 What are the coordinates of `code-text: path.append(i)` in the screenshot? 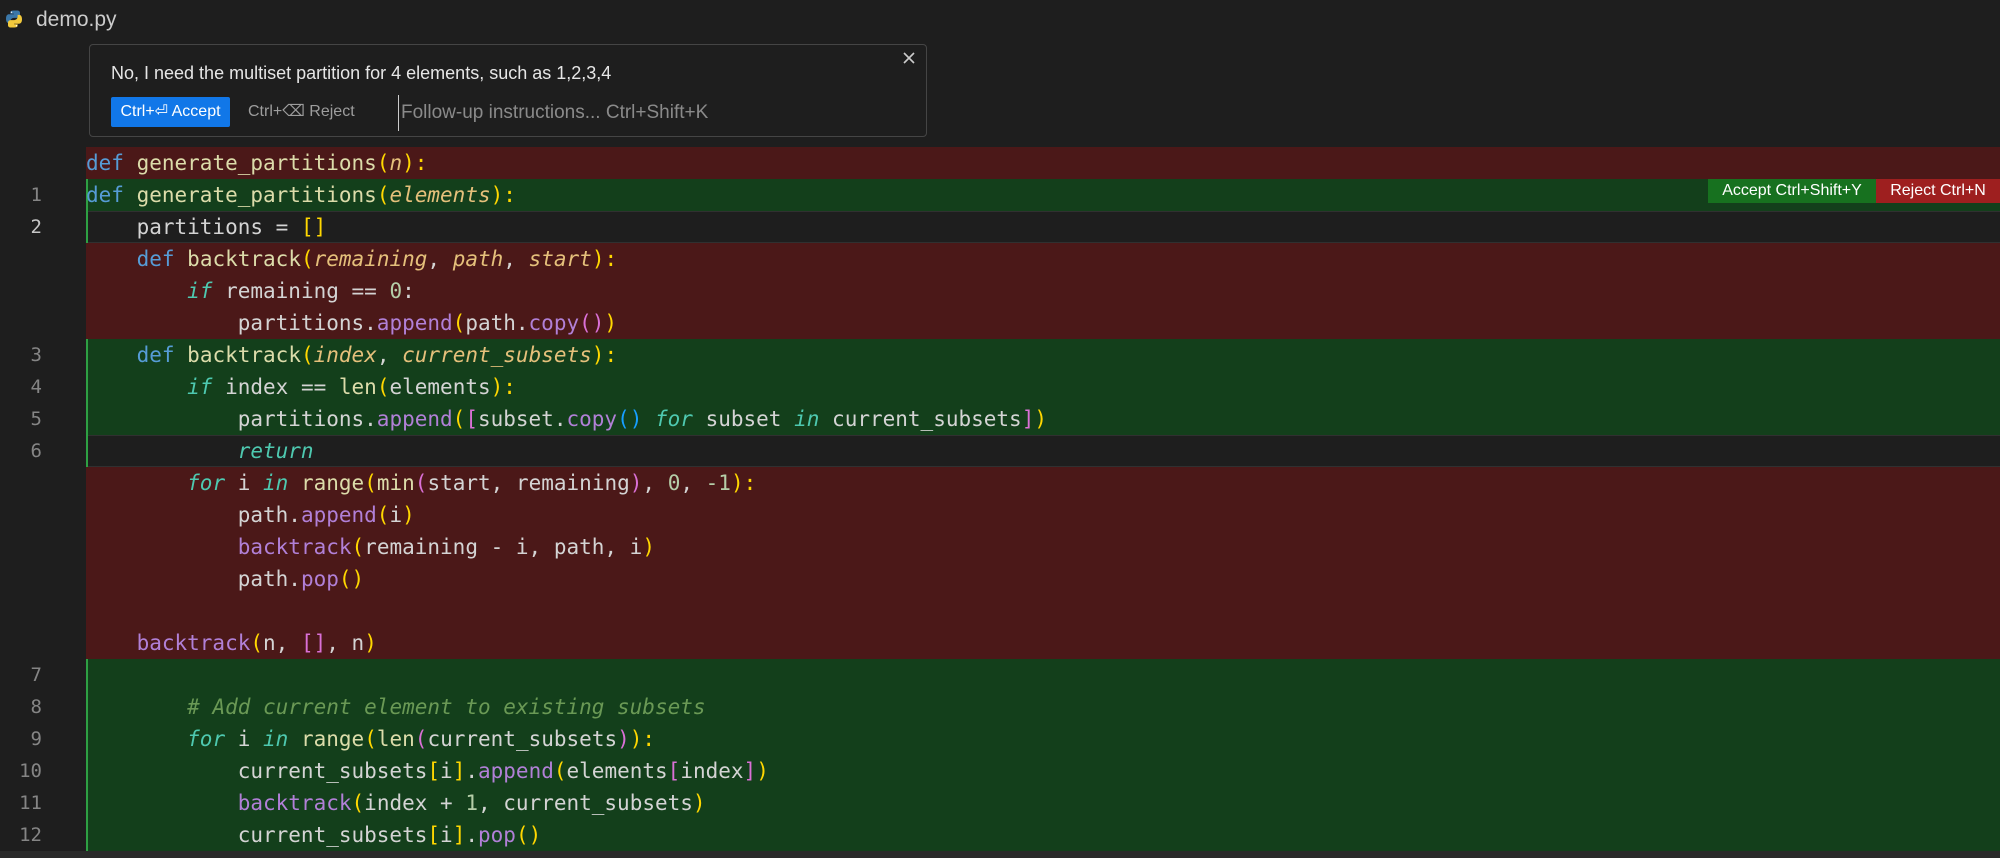 It's located at (250, 515).